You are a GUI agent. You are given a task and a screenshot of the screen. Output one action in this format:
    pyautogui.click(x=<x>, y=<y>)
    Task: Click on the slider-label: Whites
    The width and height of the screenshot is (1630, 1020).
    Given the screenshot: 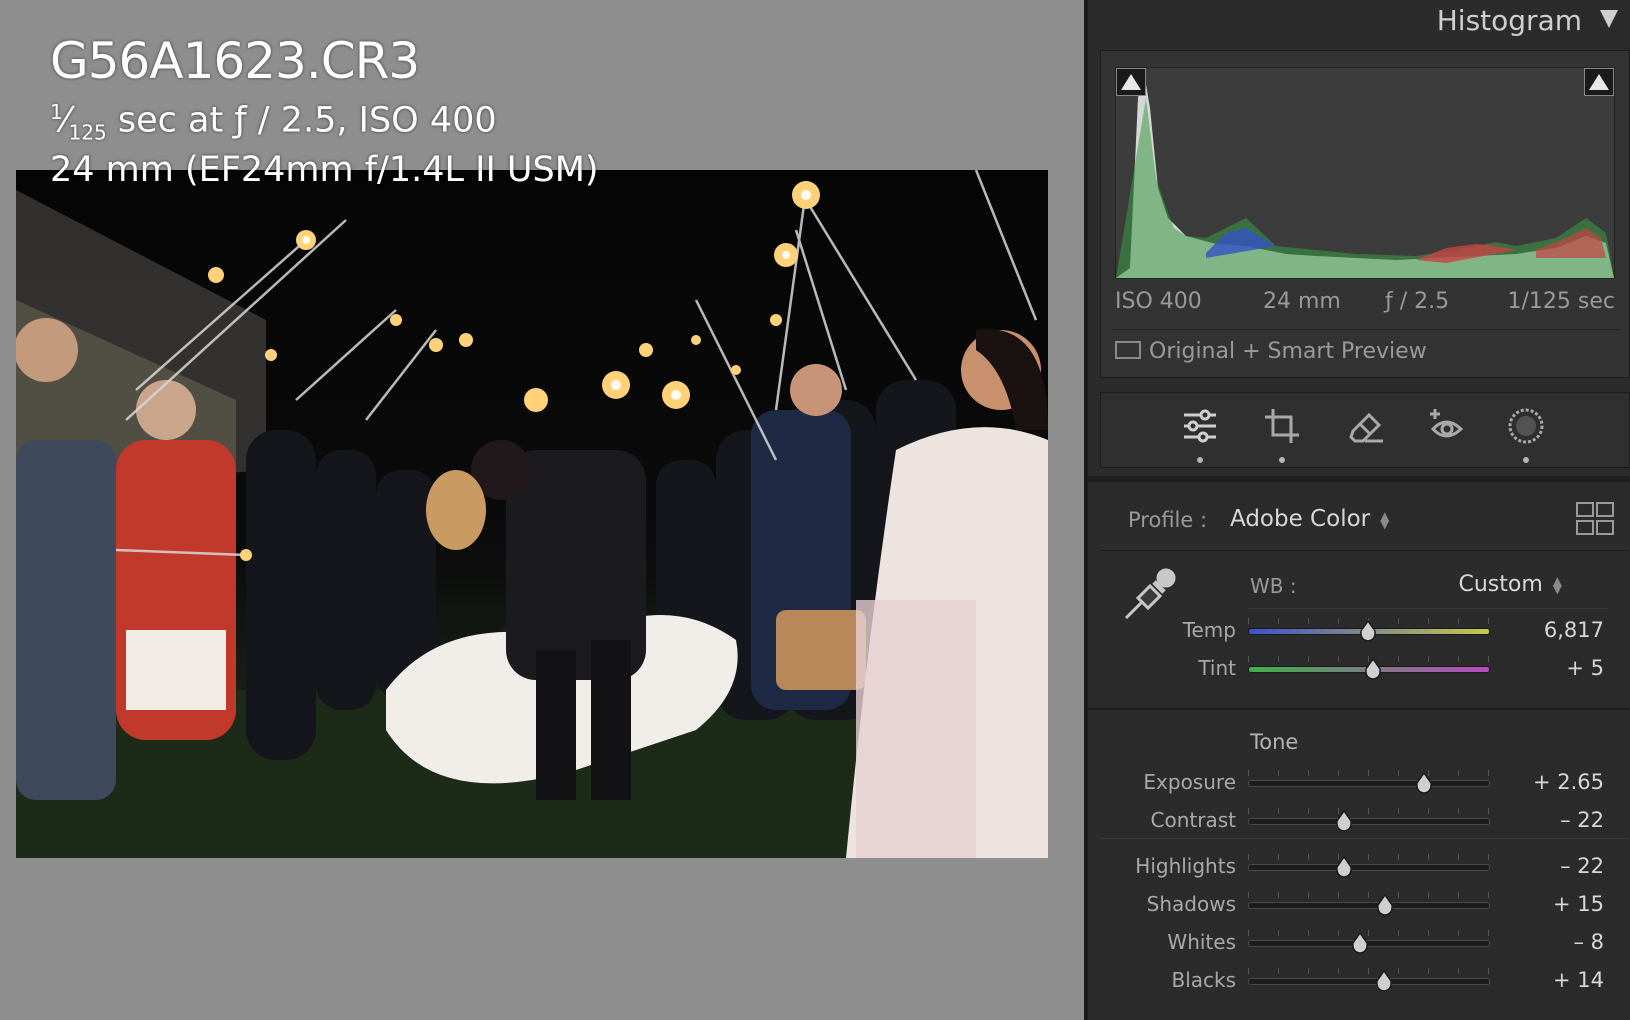 What is the action you would take?
    pyautogui.click(x=1201, y=942)
    